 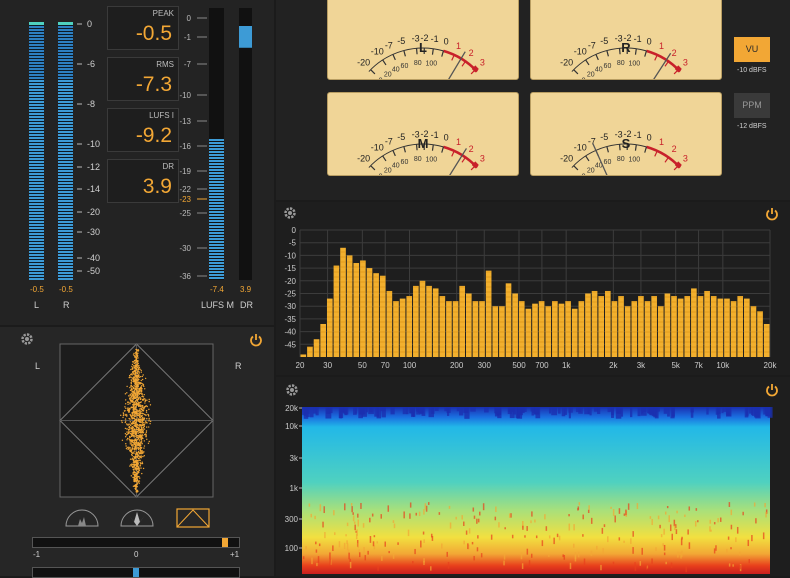 I want to click on lufs-scale-label: -30, so click(x=185, y=248).